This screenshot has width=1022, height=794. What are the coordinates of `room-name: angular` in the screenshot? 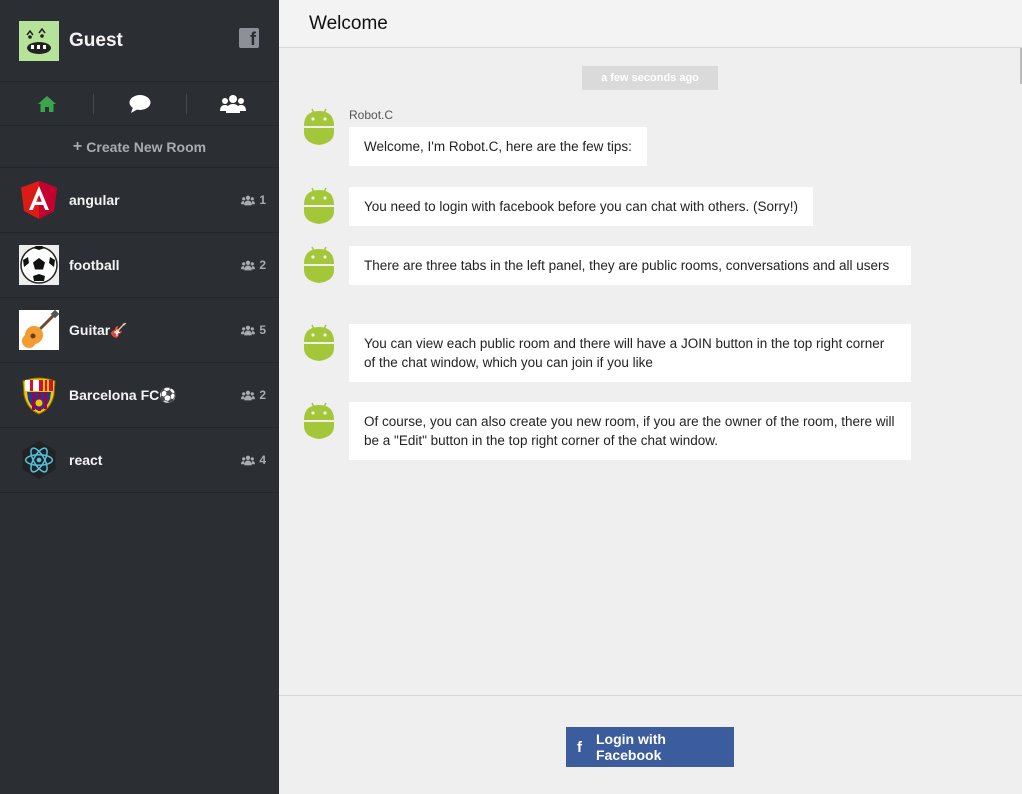 It's located at (94, 200).